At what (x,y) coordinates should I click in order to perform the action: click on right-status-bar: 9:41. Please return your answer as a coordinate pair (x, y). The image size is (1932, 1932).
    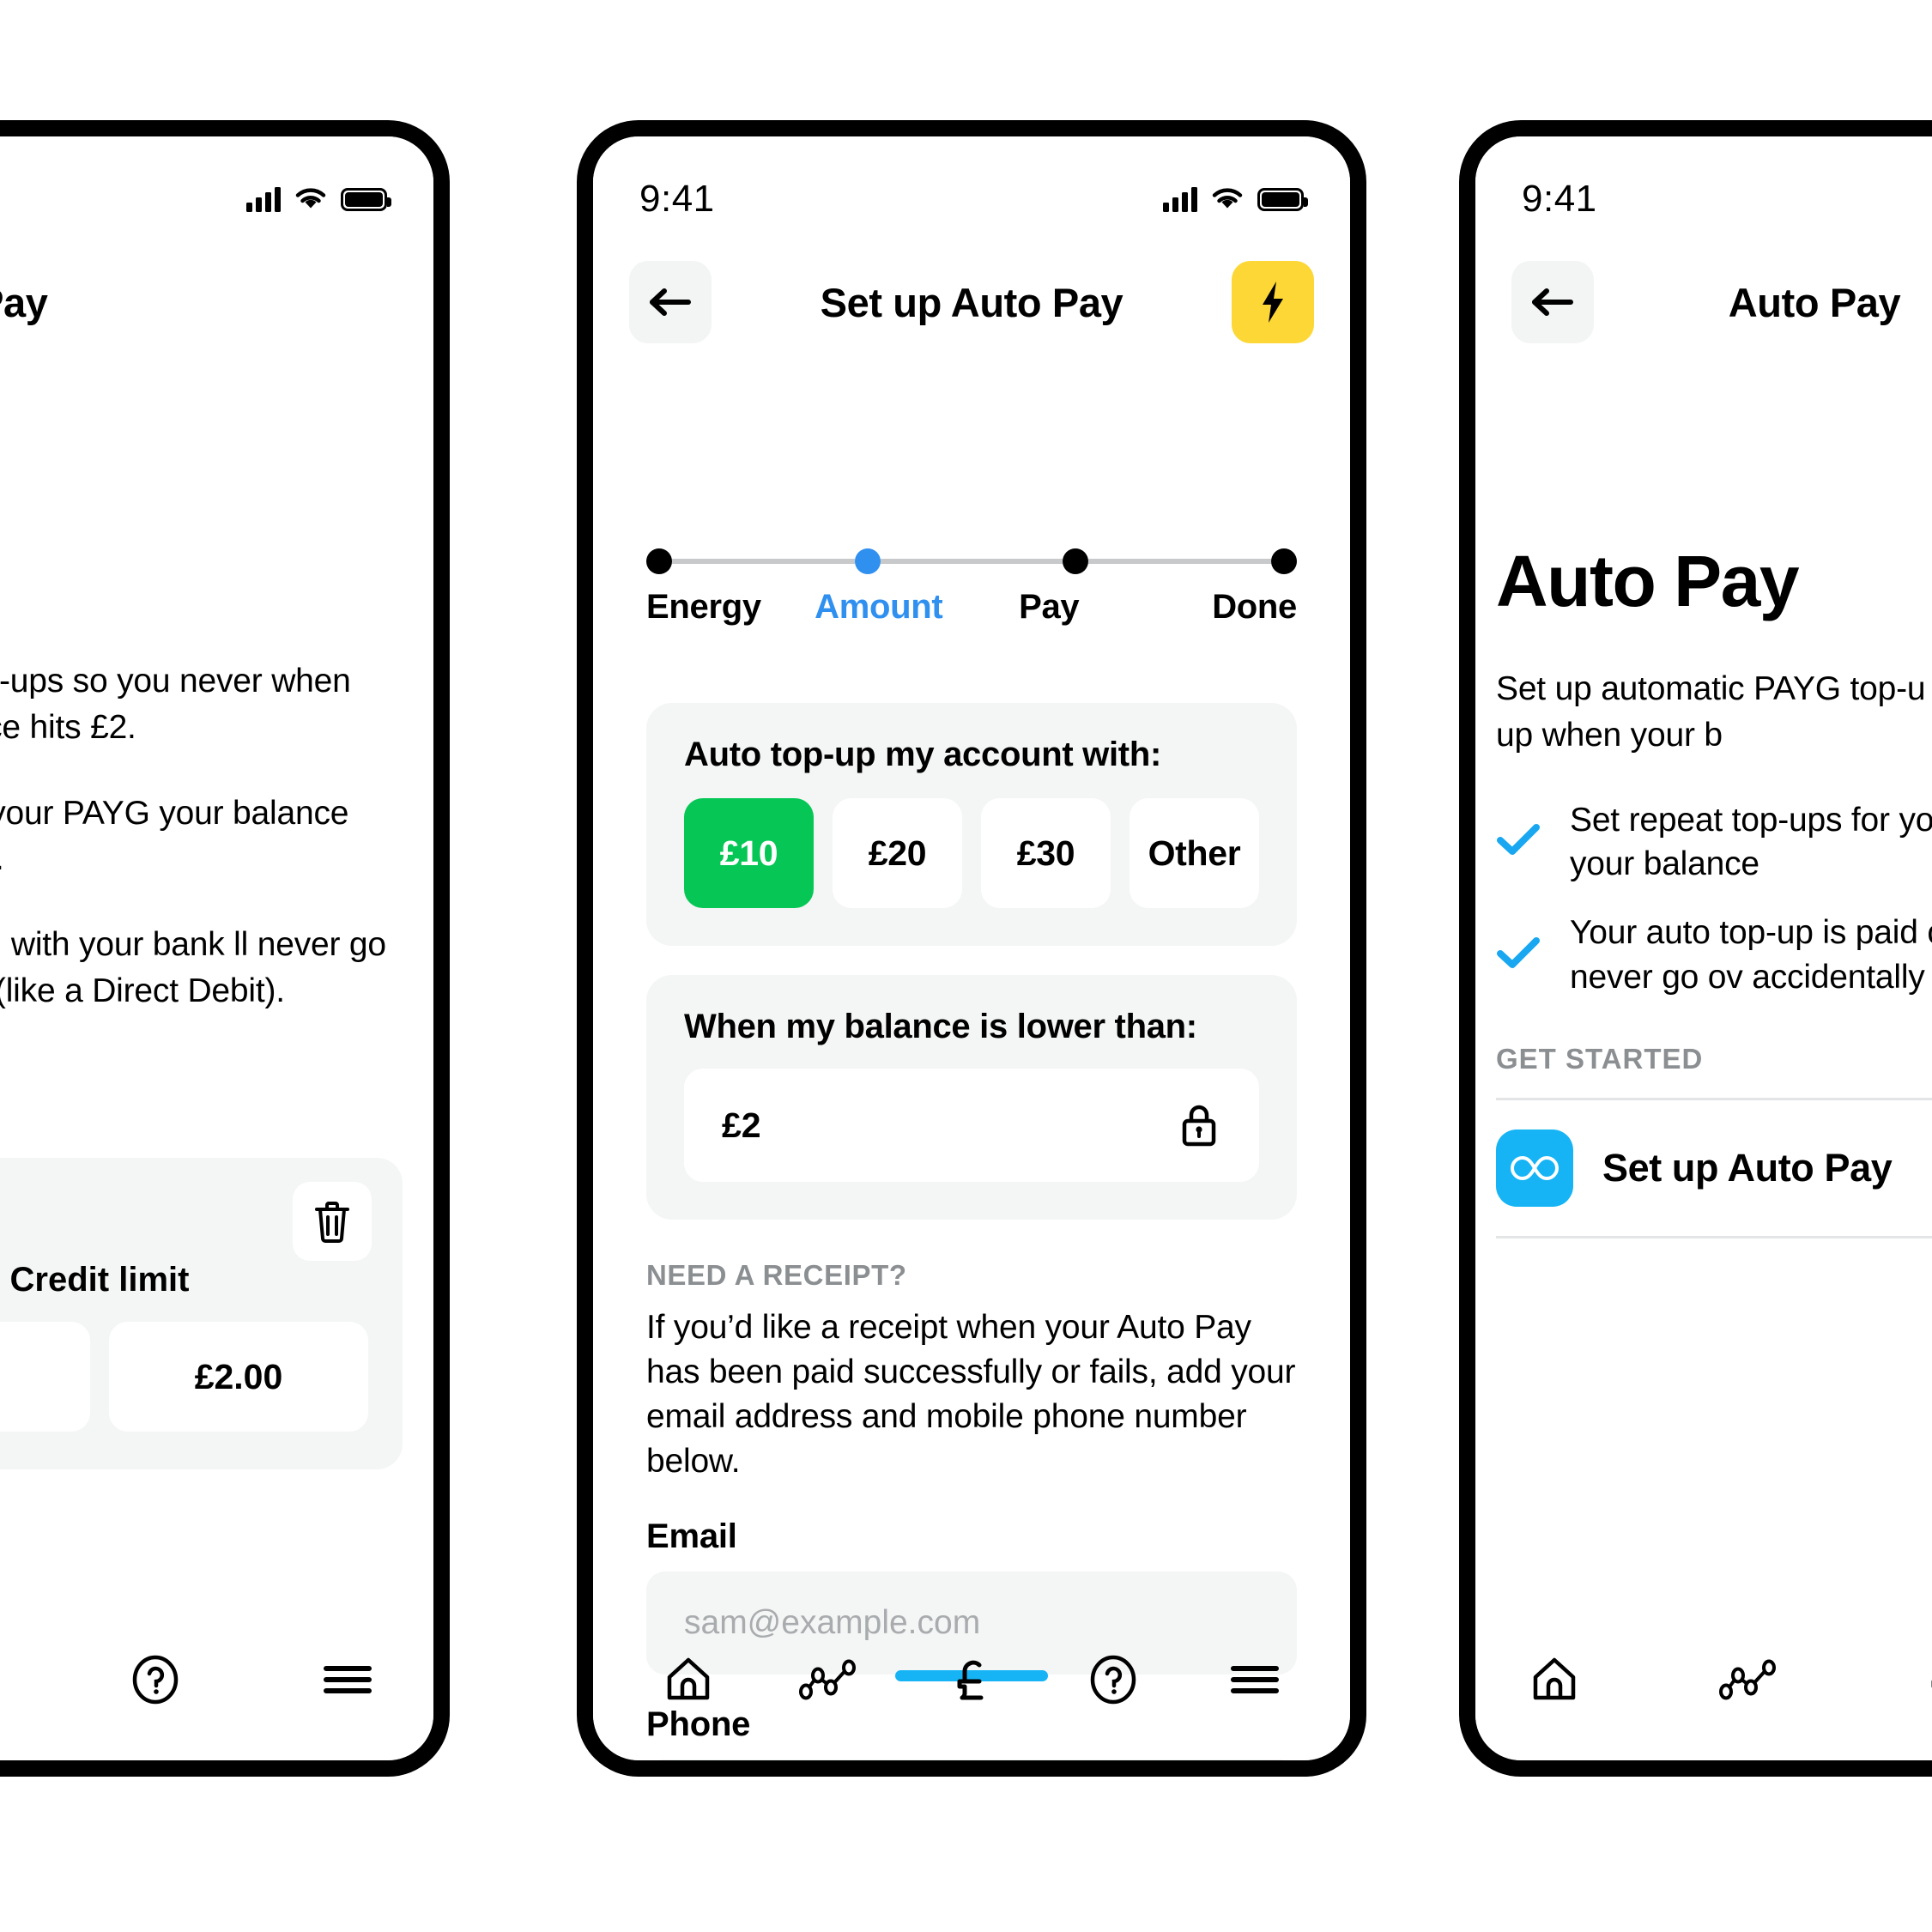
    Looking at the image, I should click on (1704, 188).